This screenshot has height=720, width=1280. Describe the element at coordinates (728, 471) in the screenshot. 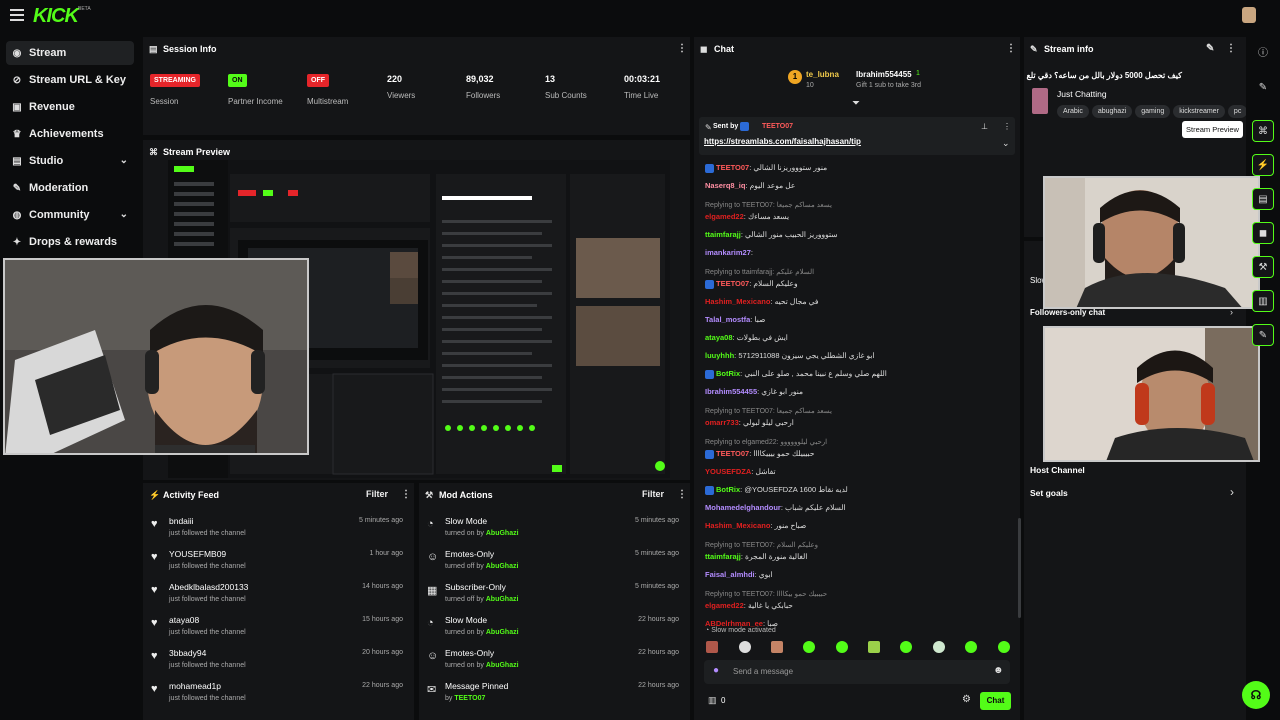

I see `chat-username: YOUSEFDZA` at that location.